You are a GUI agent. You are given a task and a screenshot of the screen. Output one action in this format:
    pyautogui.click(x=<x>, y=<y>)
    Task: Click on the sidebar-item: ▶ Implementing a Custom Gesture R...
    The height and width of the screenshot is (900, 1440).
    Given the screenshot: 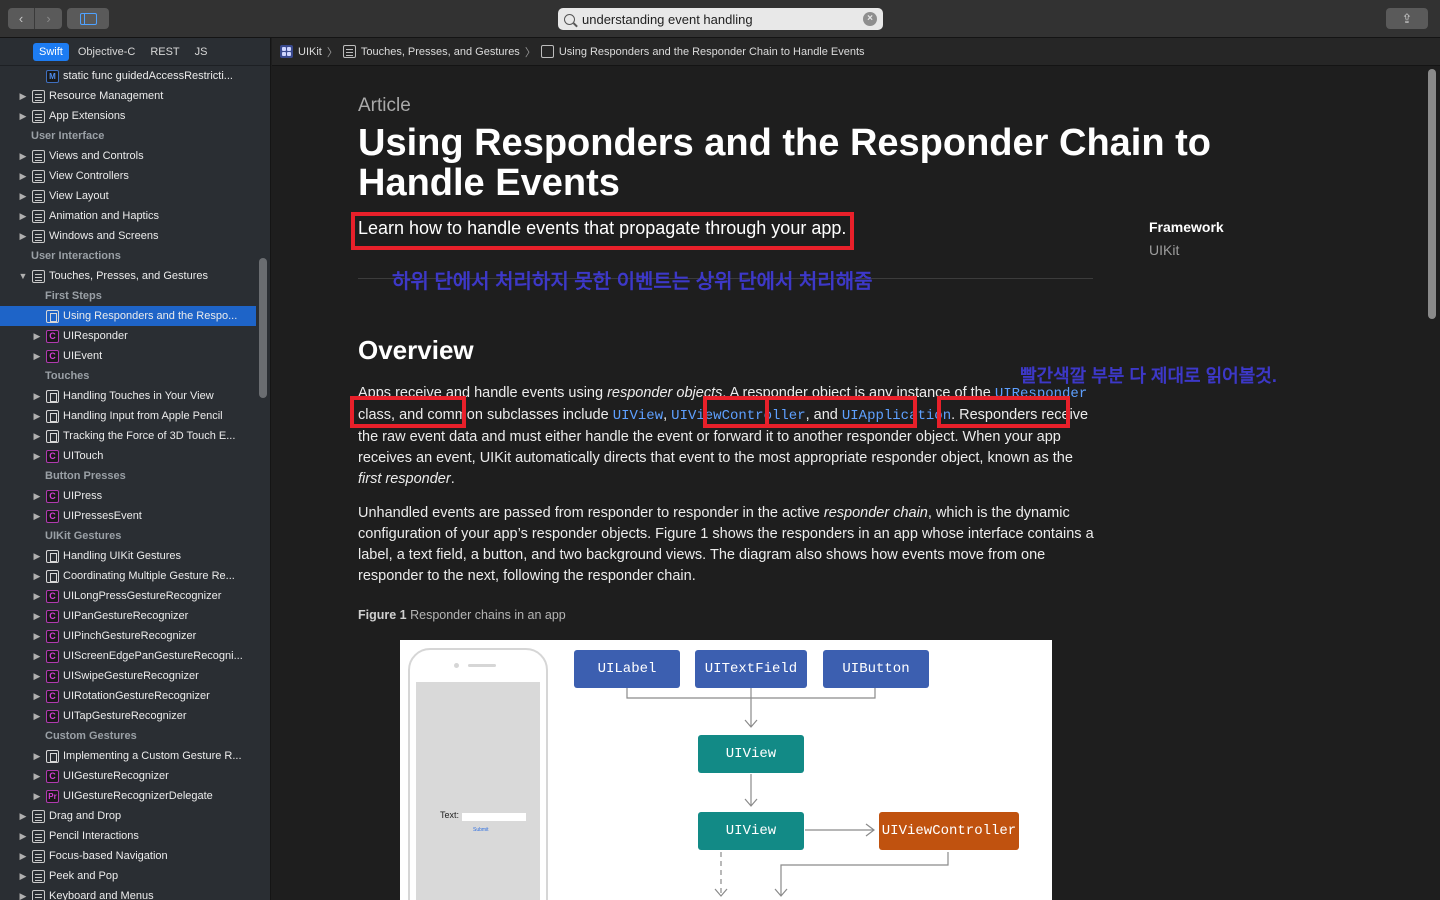 What is the action you would take?
    pyautogui.click(x=128, y=756)
    